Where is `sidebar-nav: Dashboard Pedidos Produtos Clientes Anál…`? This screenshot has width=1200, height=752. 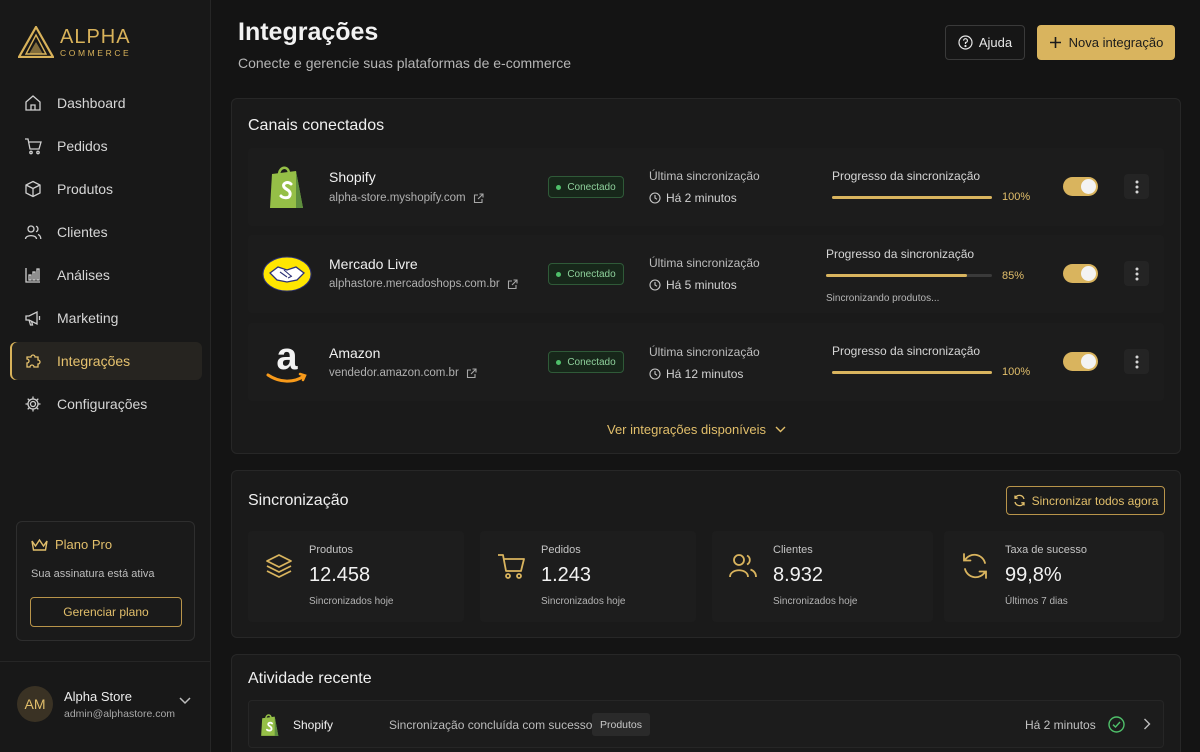 sidebar-nav: Dashboard Pedidos Produtos Clientes Anál… is located at coordinates (106, 256).